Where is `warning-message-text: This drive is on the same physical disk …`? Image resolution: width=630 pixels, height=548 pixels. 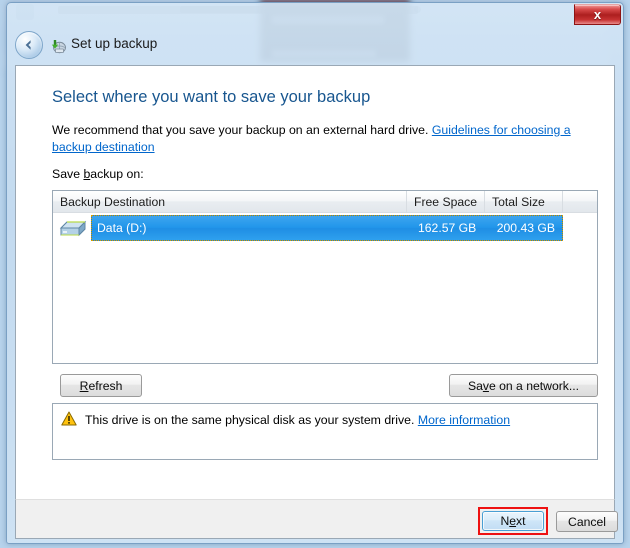 warning-message-text: This drive is on the same physical disk … is located at coordinates (251, 420).